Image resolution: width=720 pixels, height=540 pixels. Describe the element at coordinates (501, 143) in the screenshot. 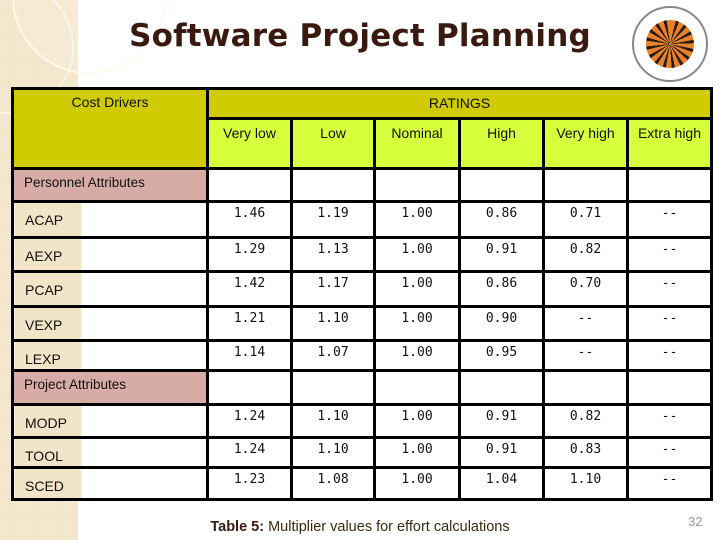

I see `column-header: High` at that location.